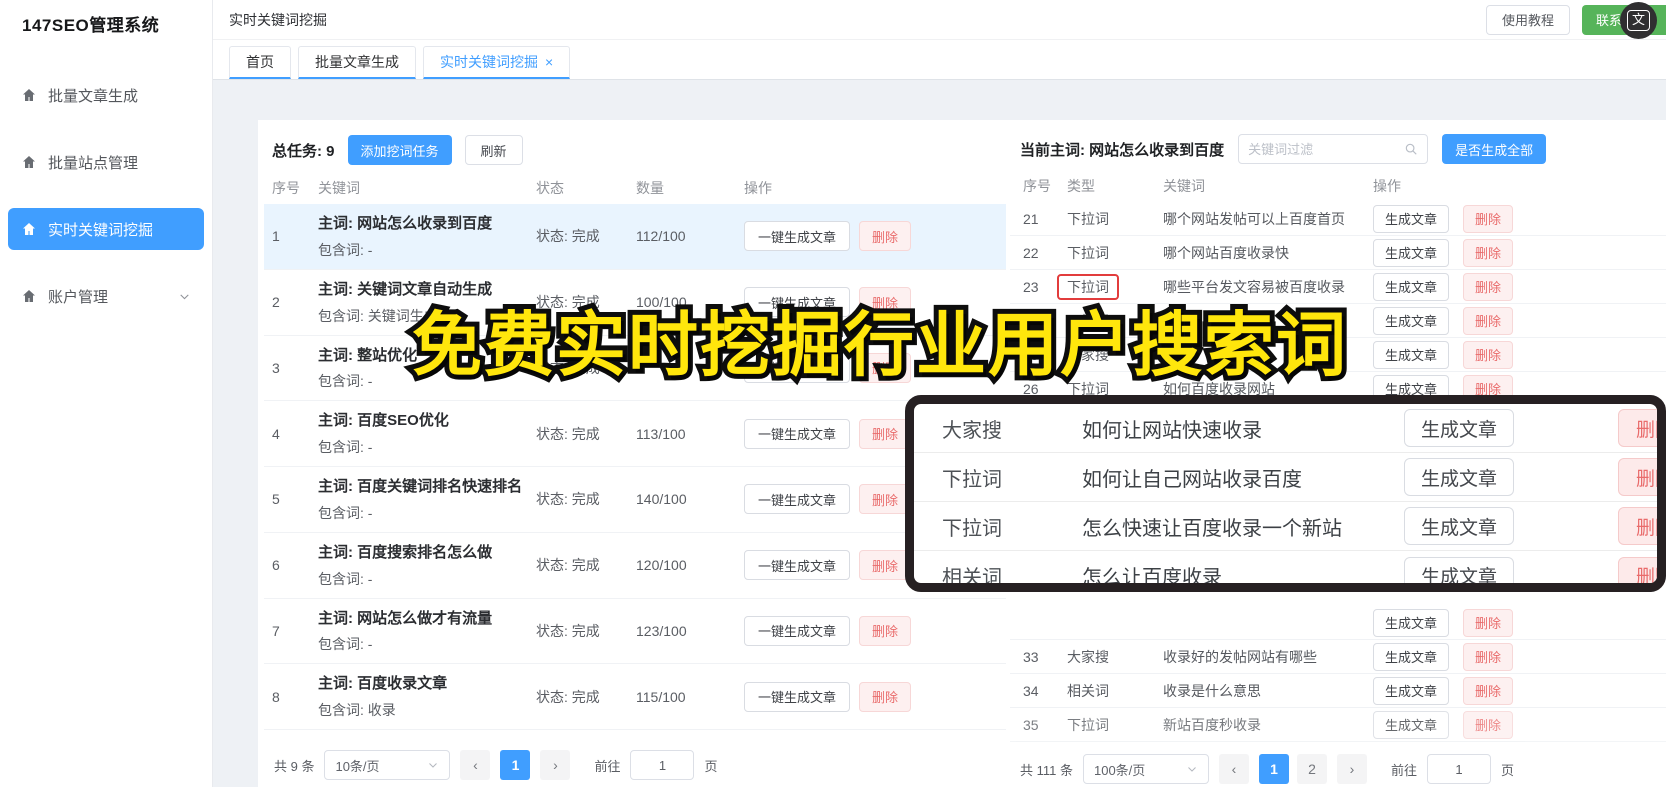 Image resolution: width=1666 pixels, height=787 pixels. I want to click on keyword-filter-input, so click(1326, 149).